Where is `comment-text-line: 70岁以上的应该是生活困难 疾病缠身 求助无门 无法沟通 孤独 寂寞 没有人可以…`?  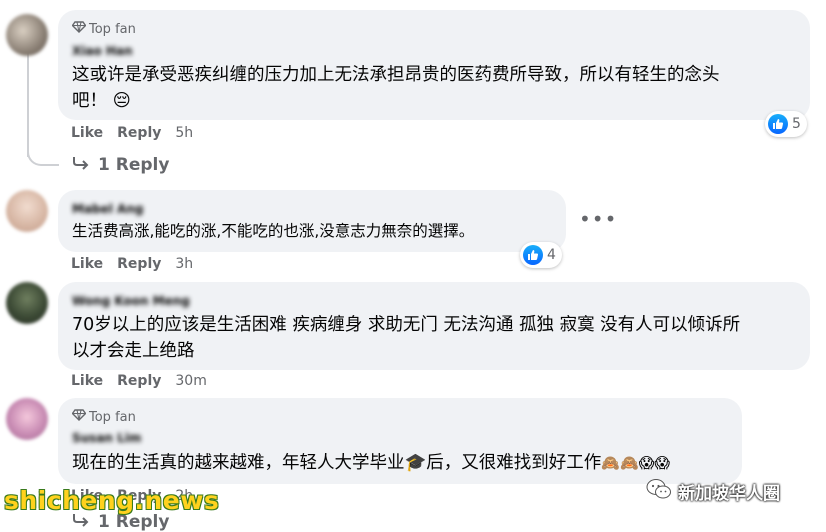
comment-text-line: 70岁以上的应该是生活困难 疾病缠身 求助无门 无法沟通 孤独 寂寞 没有人可以… is located at coordinates (406, 325).